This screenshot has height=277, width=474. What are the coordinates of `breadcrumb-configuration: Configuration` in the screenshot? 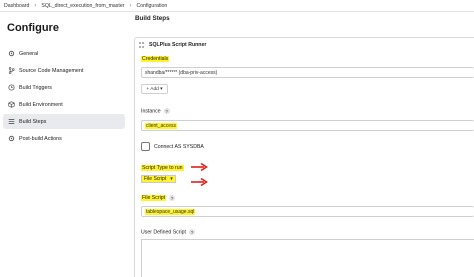 It's located at (151, 6).